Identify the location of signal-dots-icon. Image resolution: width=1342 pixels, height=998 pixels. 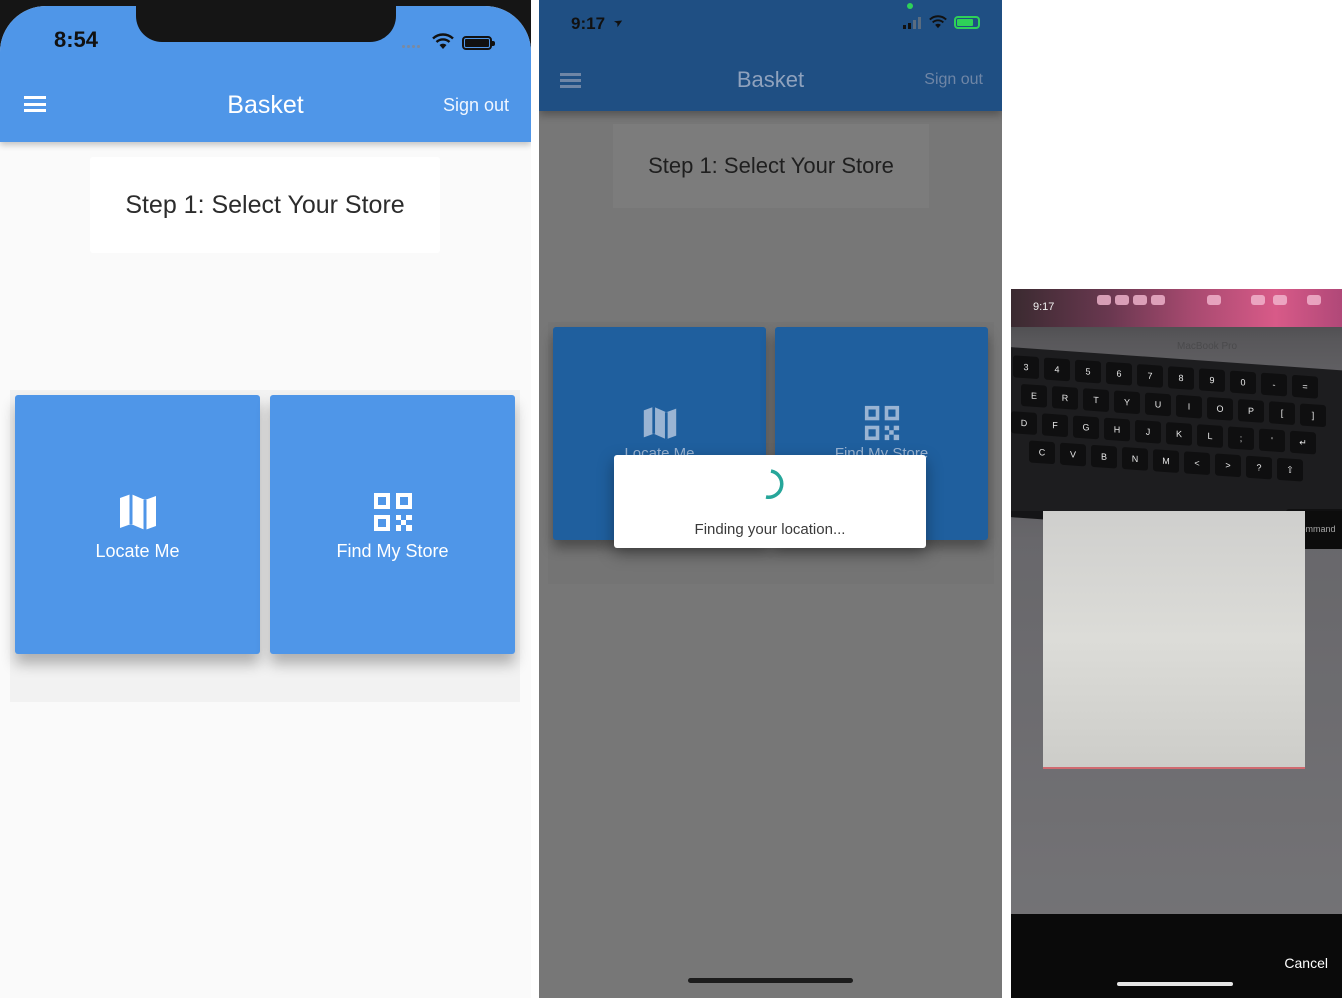
(414, 41).